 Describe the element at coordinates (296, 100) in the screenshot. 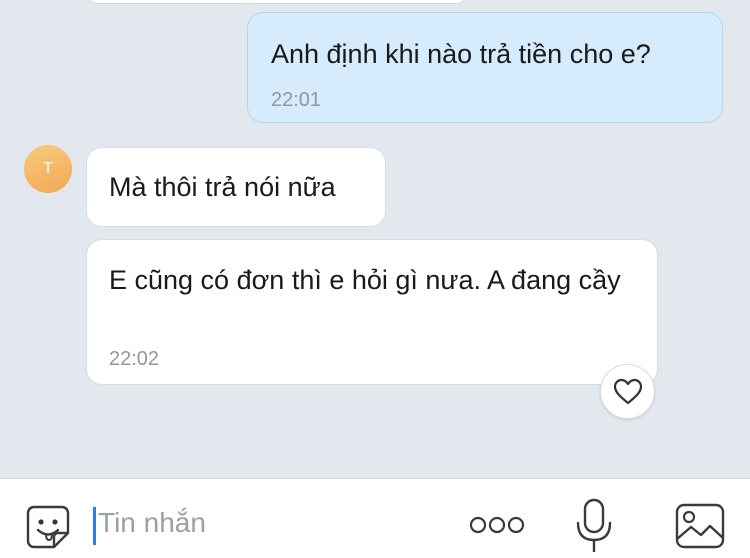

I see `message-timestamp: 22:01` at that location.